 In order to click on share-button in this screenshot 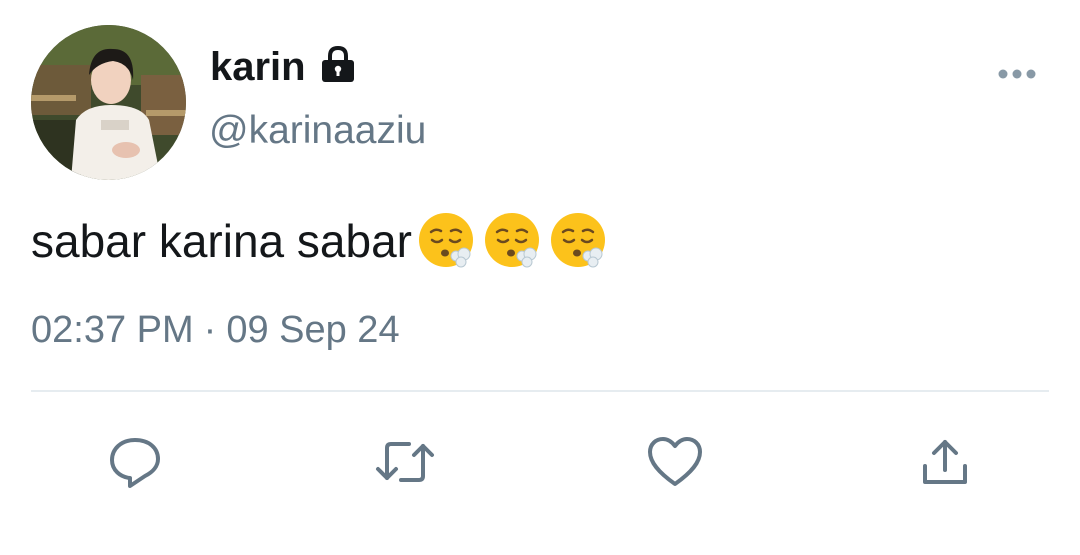, I will do `click(945, 462)`.